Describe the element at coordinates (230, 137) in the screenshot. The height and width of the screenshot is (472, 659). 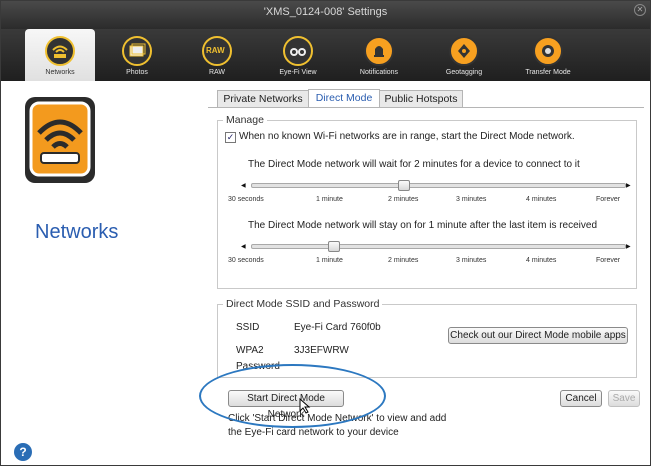
I see `start-direct-mode-checkbox: ✓` at that location.